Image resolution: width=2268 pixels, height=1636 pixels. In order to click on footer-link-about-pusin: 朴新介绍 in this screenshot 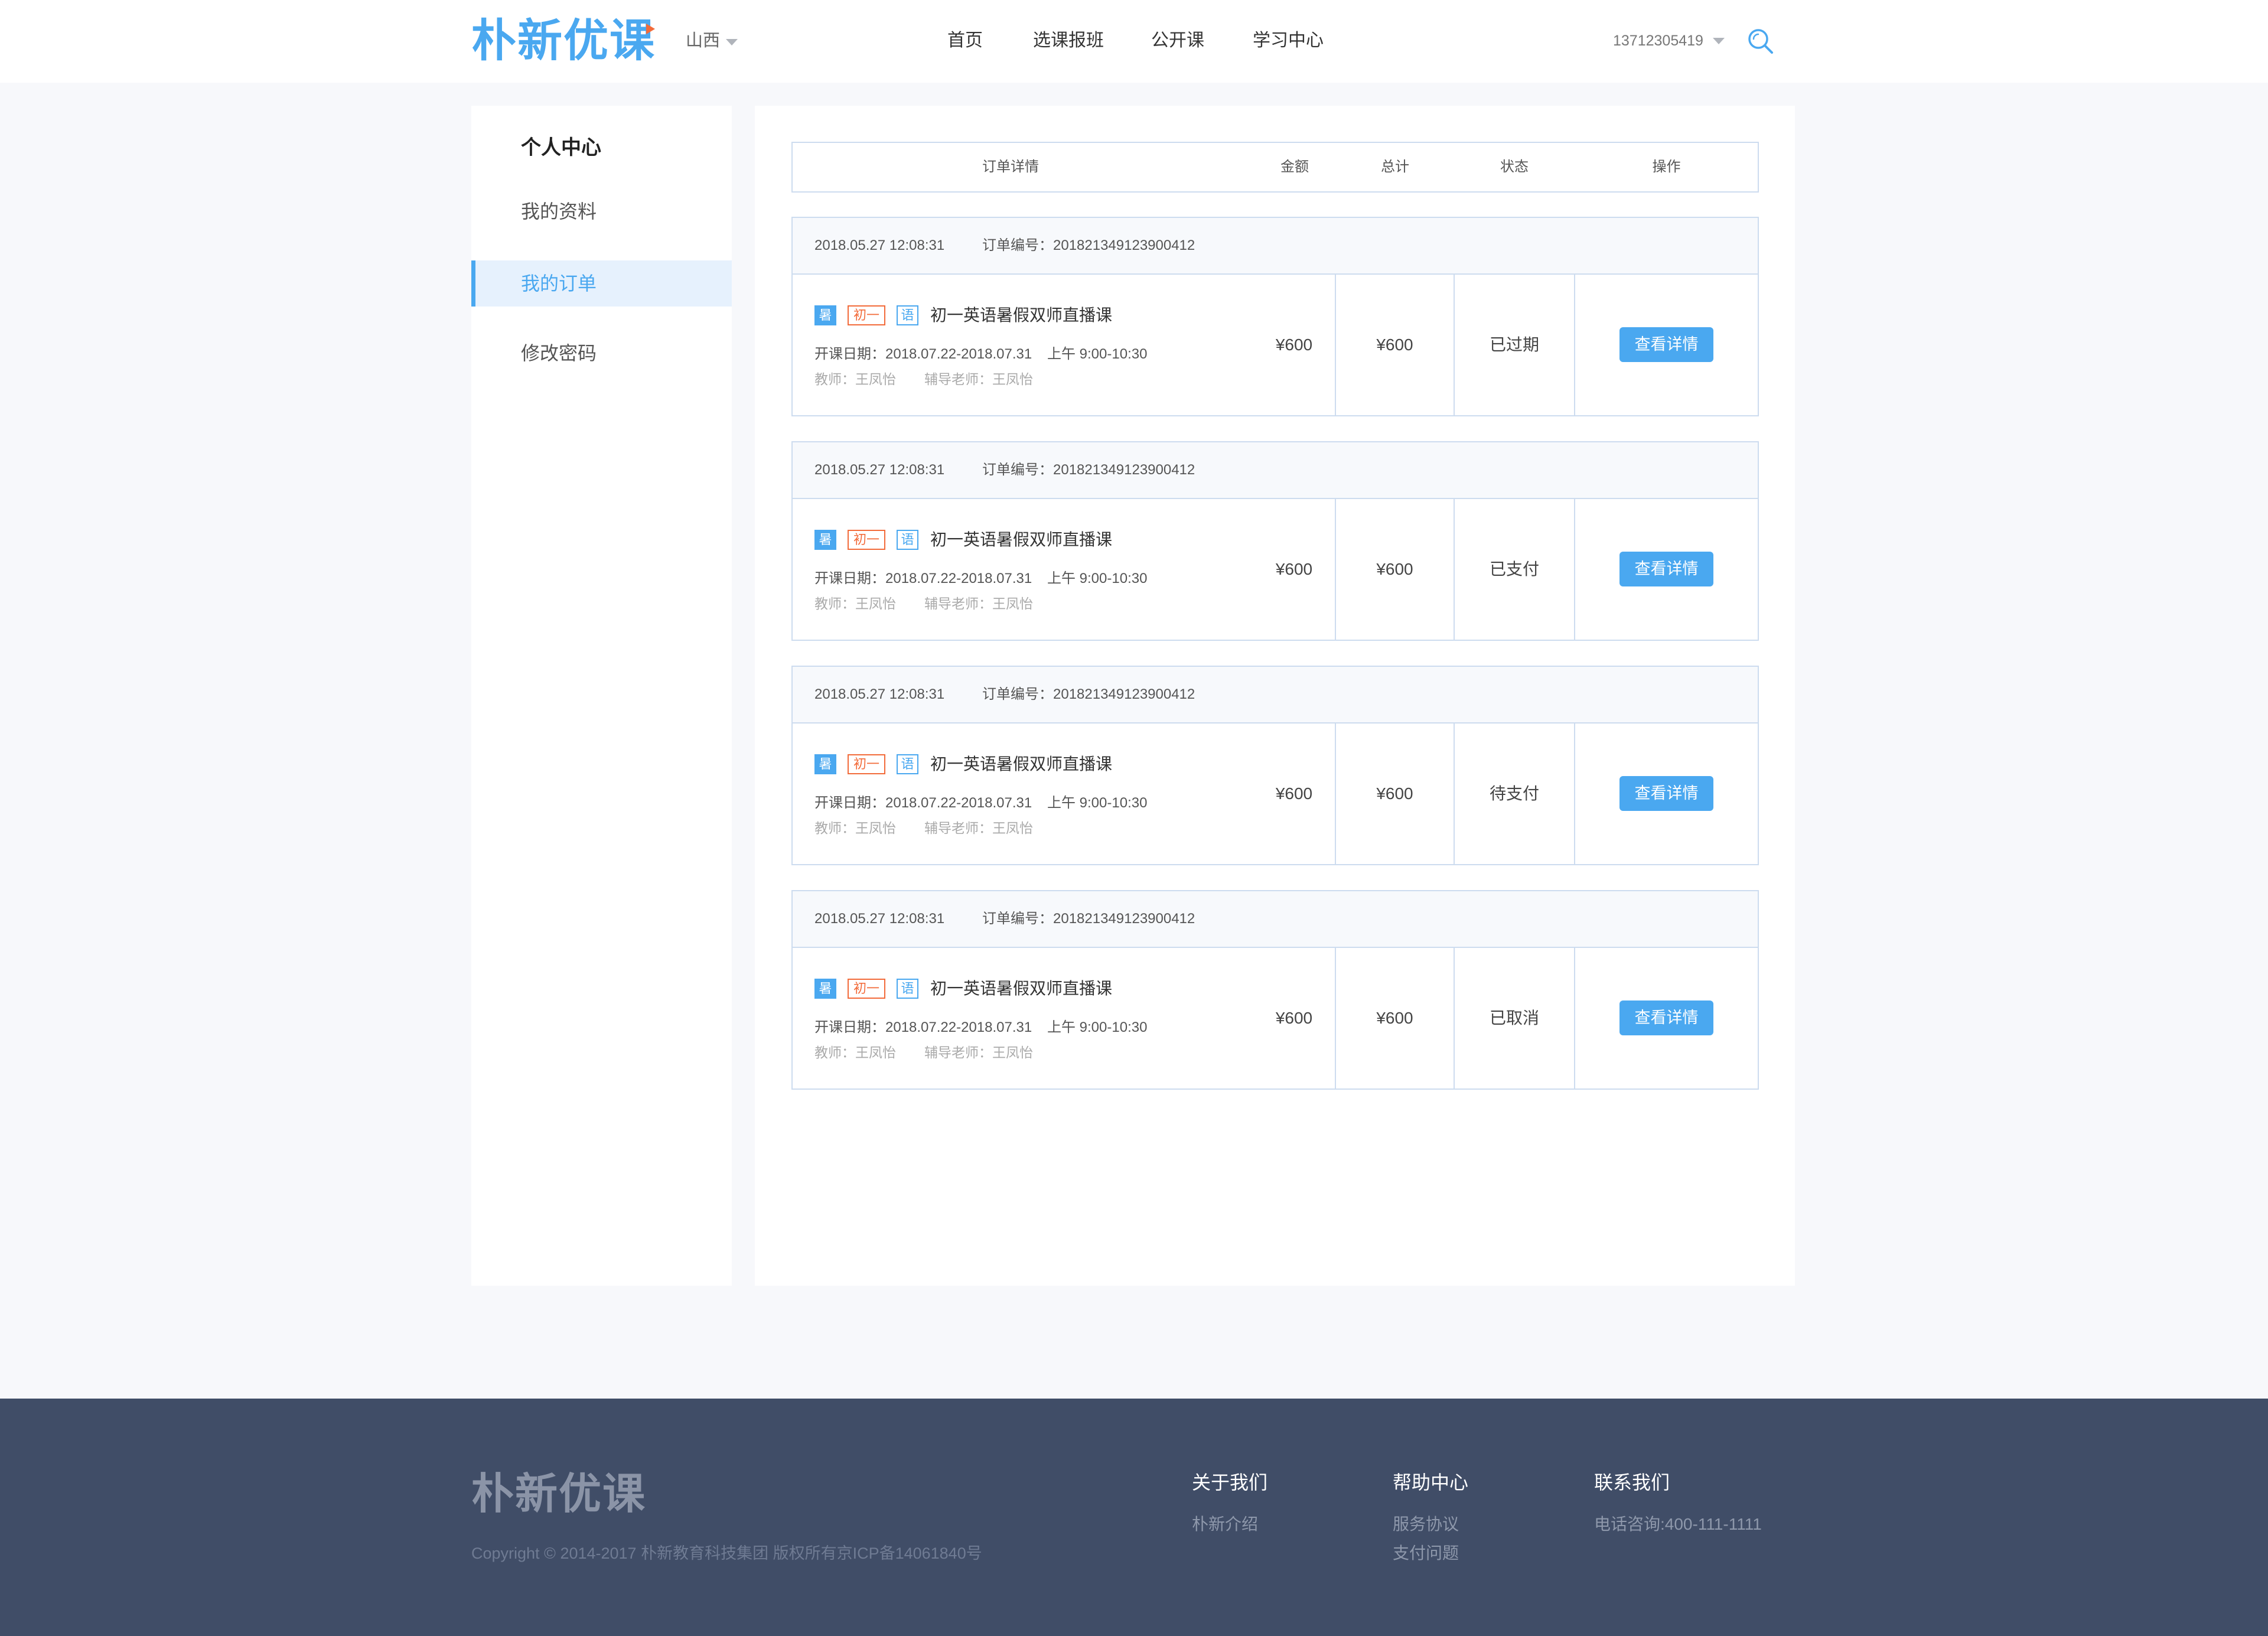, I will do `click(1225, 1524)`.